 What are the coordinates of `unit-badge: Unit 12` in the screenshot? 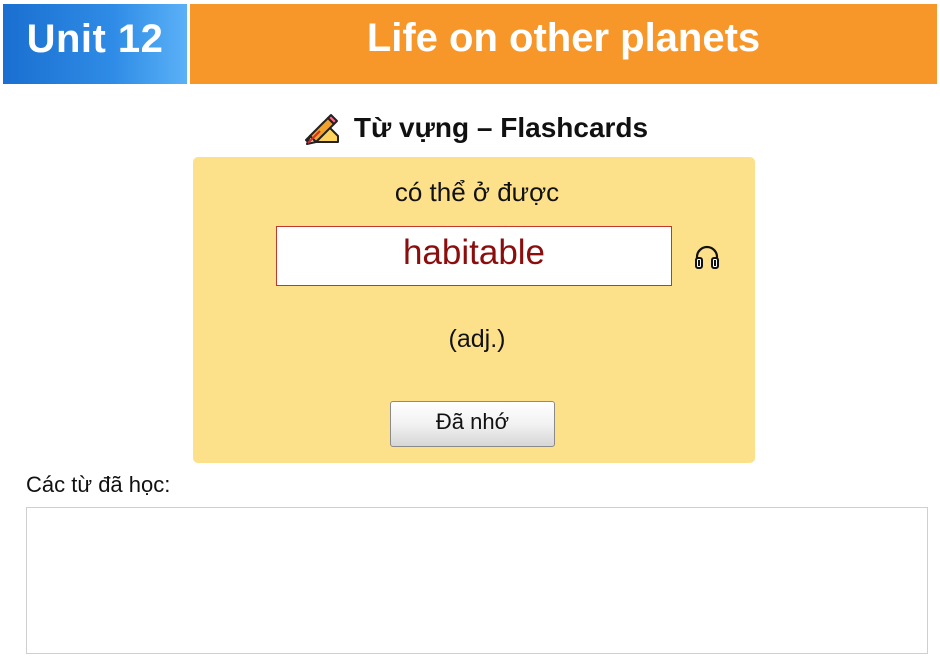 It's located at (95, 44).